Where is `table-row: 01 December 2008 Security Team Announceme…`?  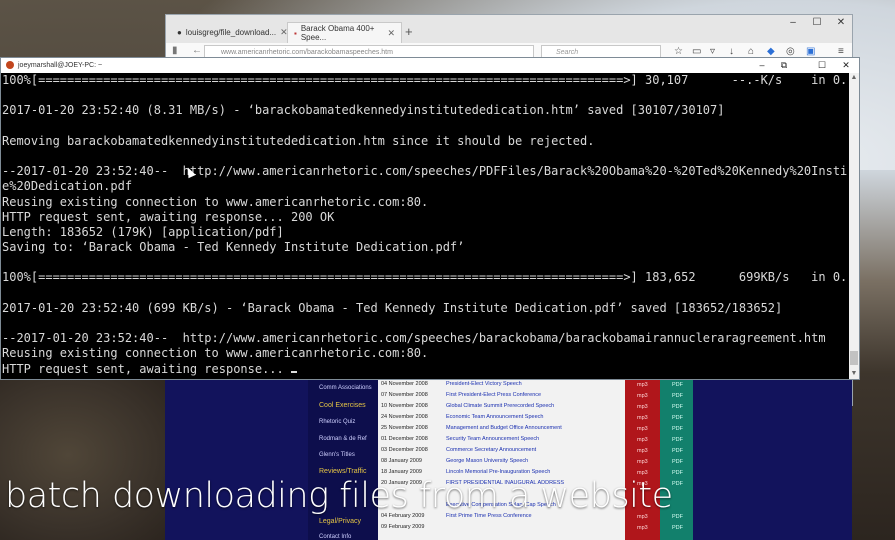
table-row: 01 December 2008 Security Team Announceme… is located at coordinates (501, 441).